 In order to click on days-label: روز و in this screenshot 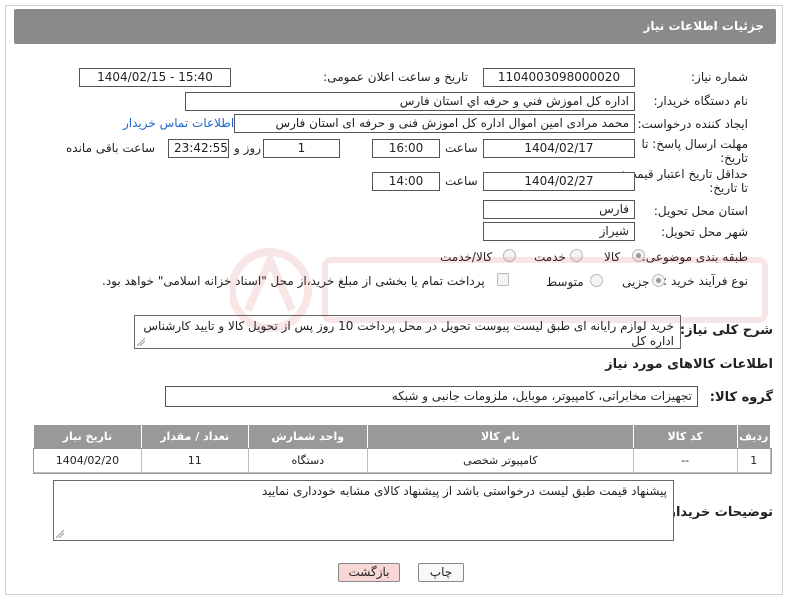, I will do `click(247, 148)`.